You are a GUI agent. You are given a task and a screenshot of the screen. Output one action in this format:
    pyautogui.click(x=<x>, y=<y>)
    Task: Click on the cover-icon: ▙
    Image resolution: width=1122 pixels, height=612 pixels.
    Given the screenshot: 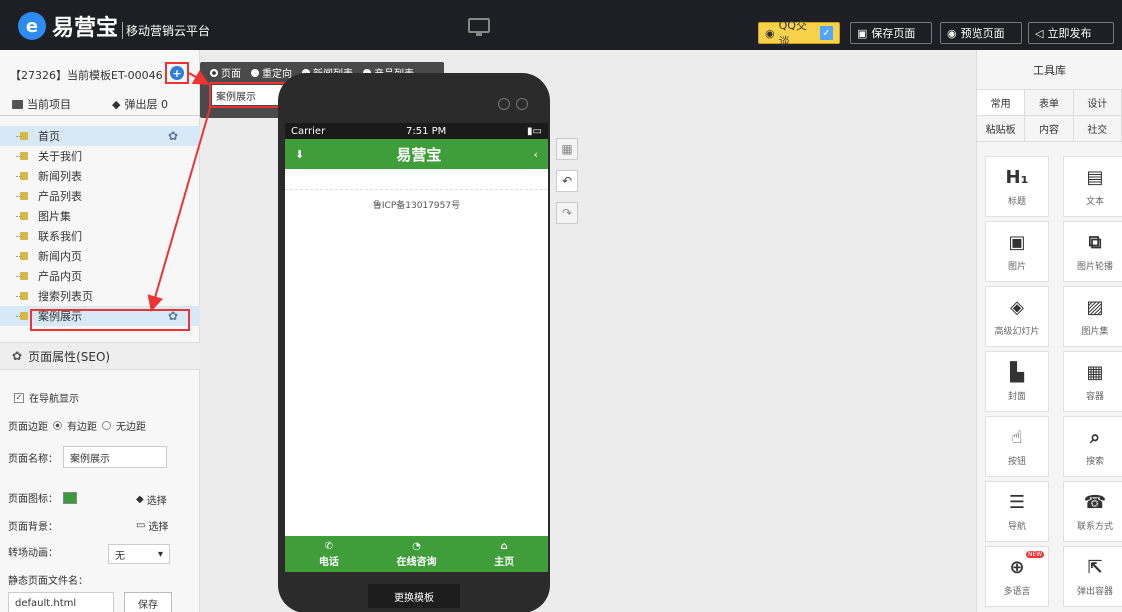 What is the action you would take?
    pyautogui.click(x=1017, y=372)
    